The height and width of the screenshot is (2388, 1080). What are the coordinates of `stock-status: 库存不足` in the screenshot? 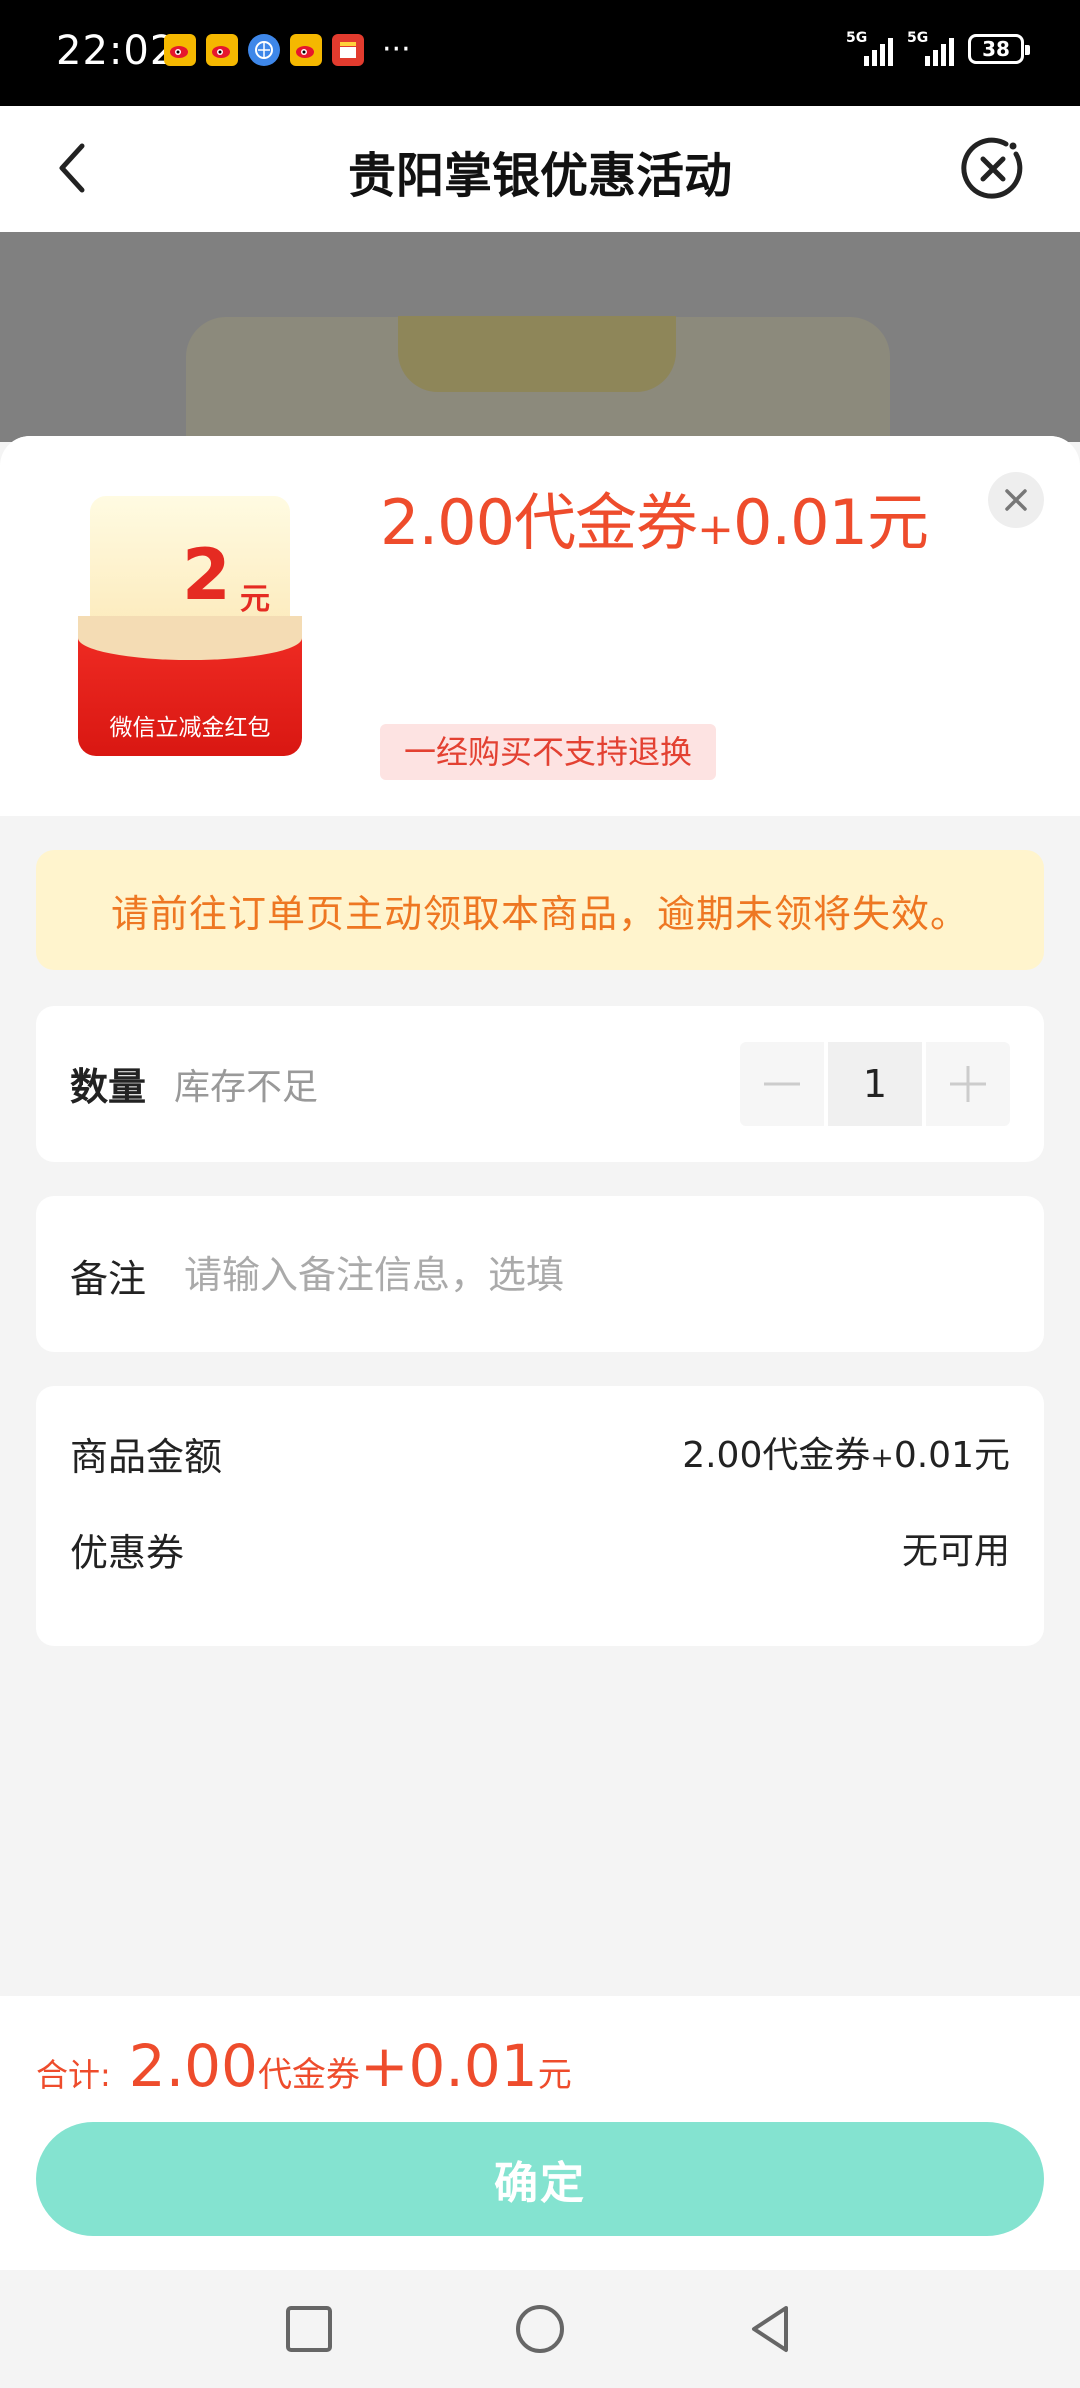 It's located at (246, 1087).